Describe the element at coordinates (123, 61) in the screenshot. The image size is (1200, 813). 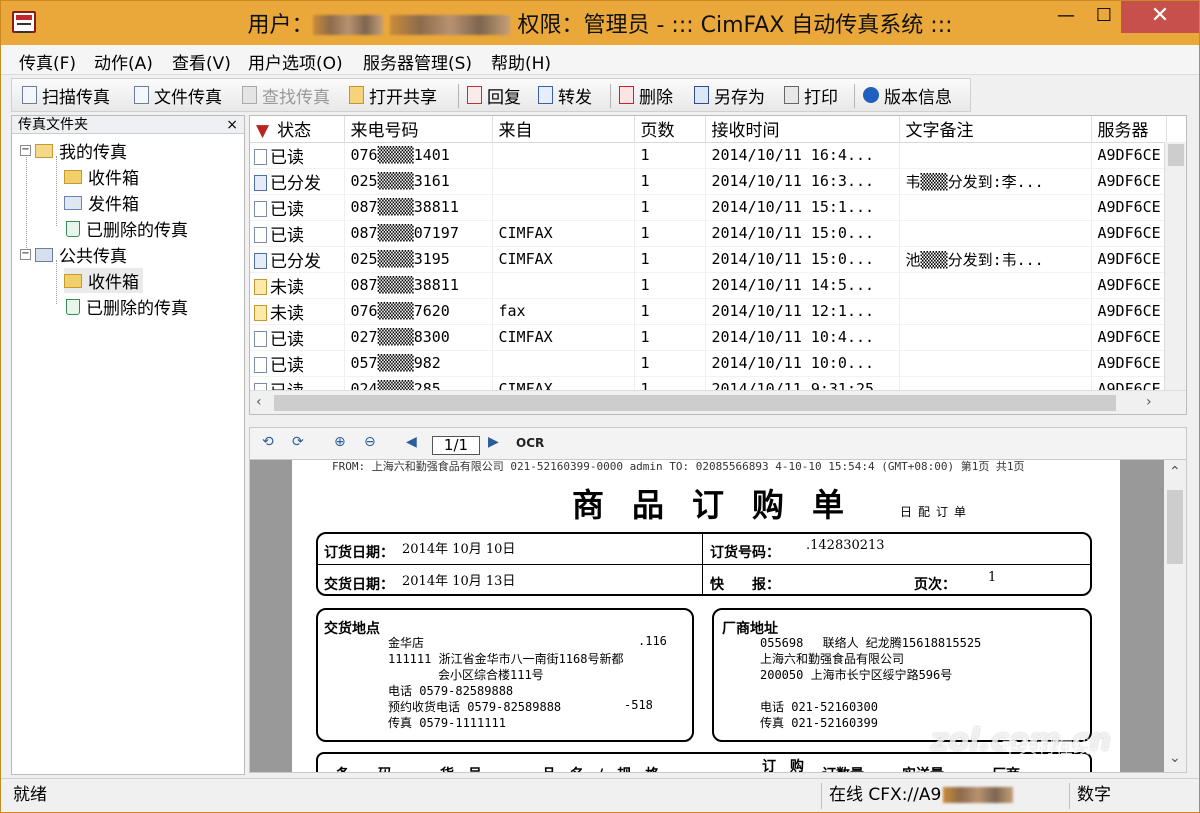
I see `menu-action: 动作(A)` at that location.